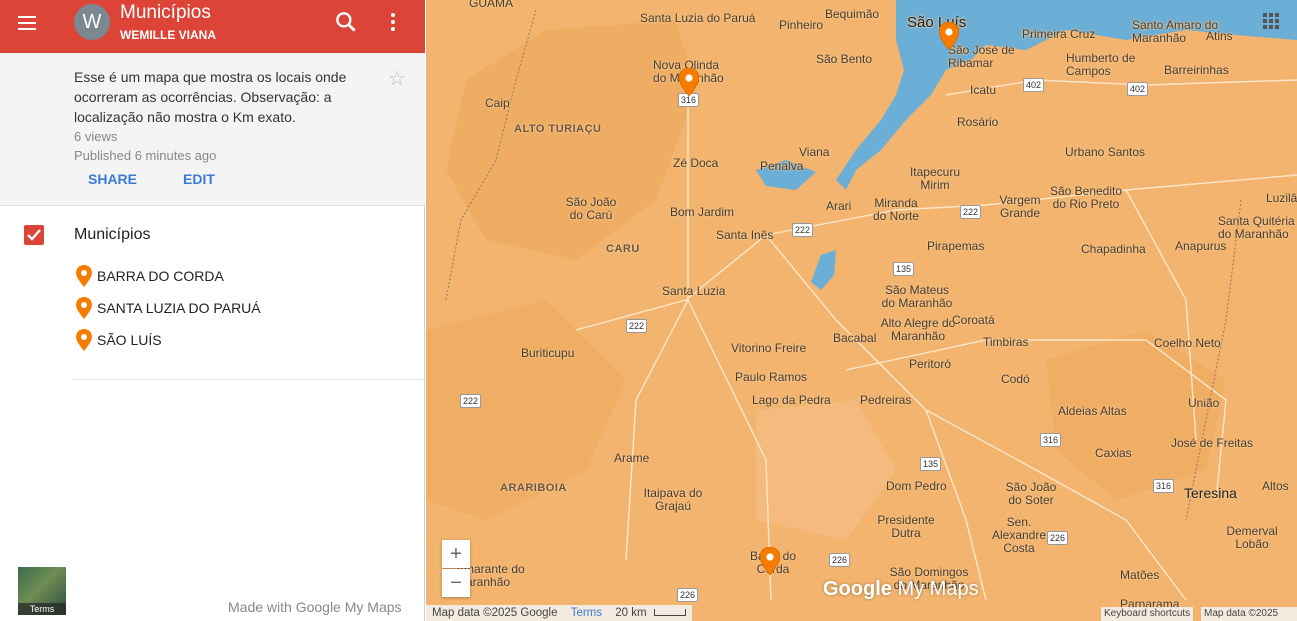  I want to click on made-with-text: Made with Google My Maps, so click(315, 607).